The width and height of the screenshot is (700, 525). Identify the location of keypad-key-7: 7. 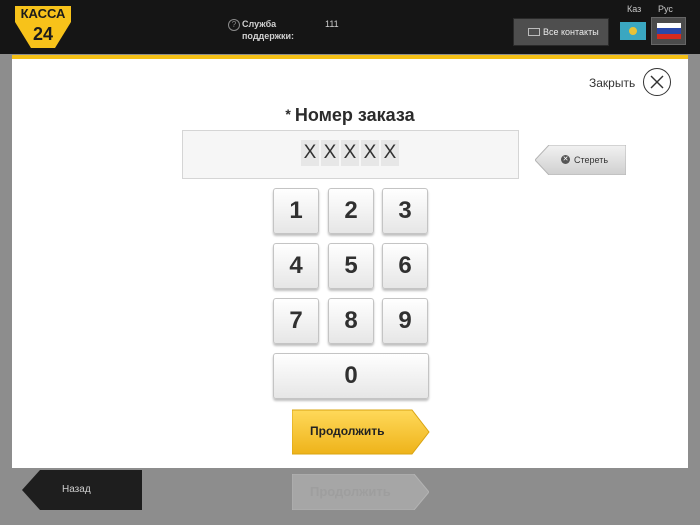
(296, 321).